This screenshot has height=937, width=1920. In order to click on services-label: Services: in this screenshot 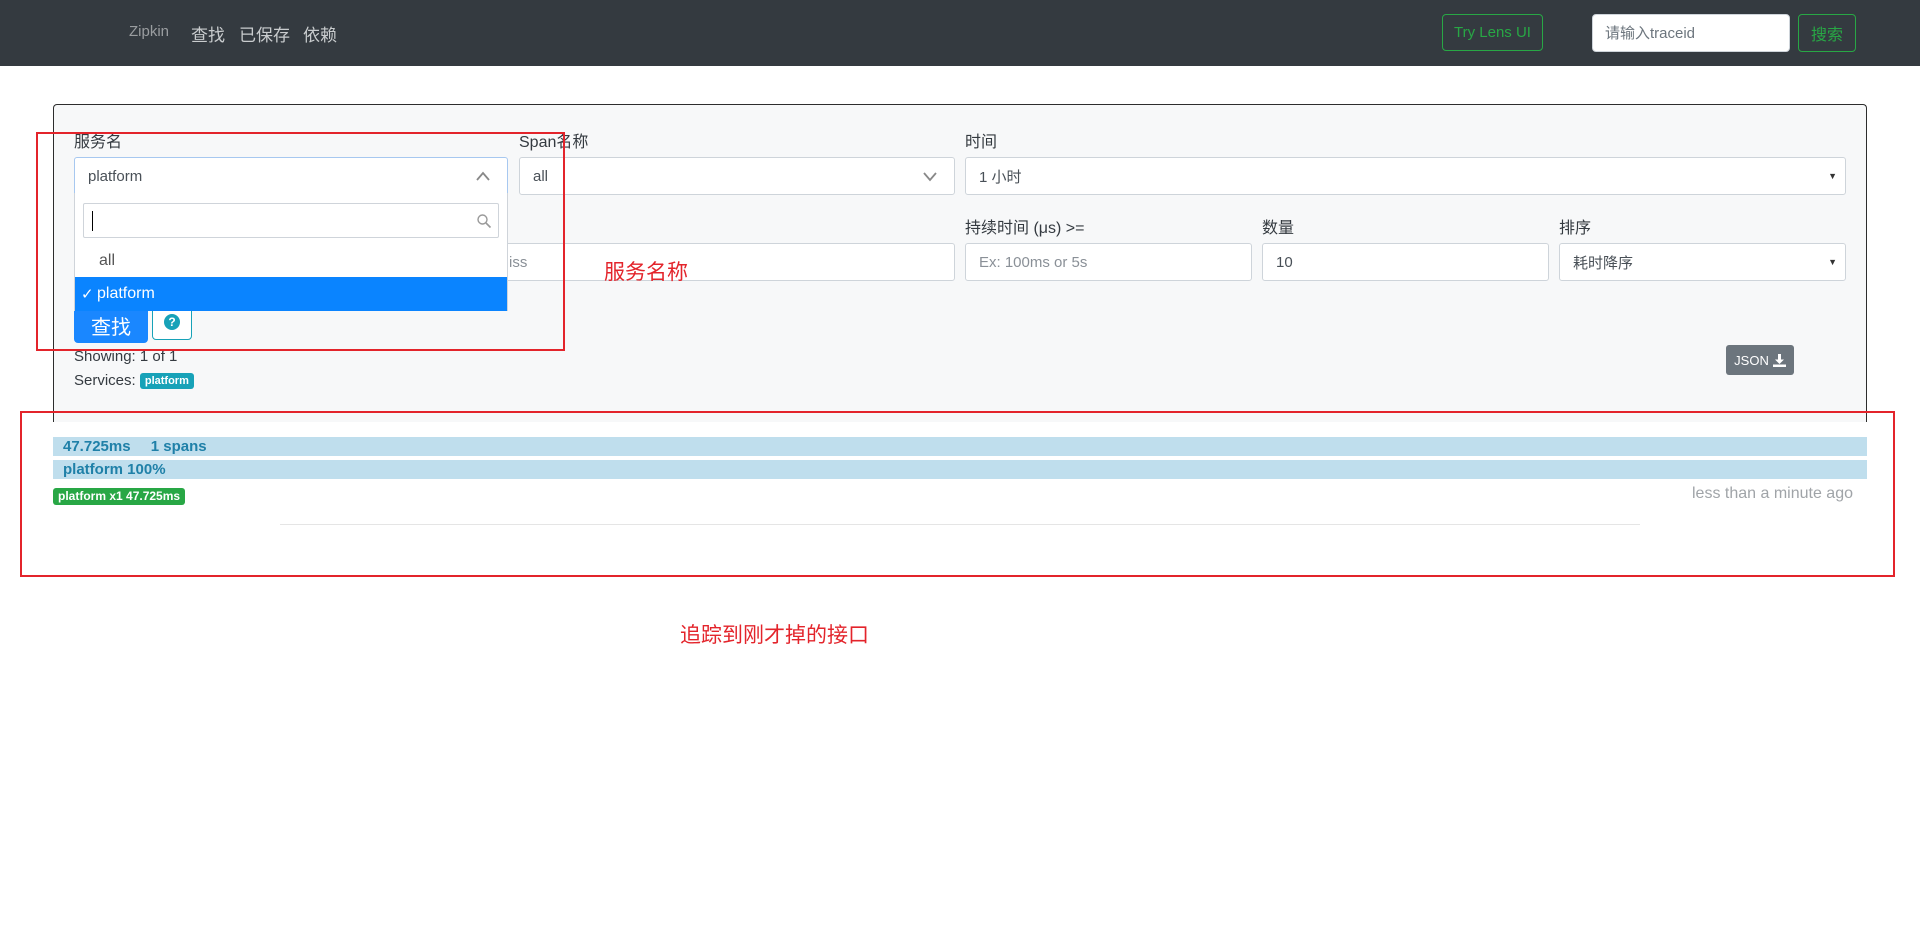, I will do `click(105, 380)`.